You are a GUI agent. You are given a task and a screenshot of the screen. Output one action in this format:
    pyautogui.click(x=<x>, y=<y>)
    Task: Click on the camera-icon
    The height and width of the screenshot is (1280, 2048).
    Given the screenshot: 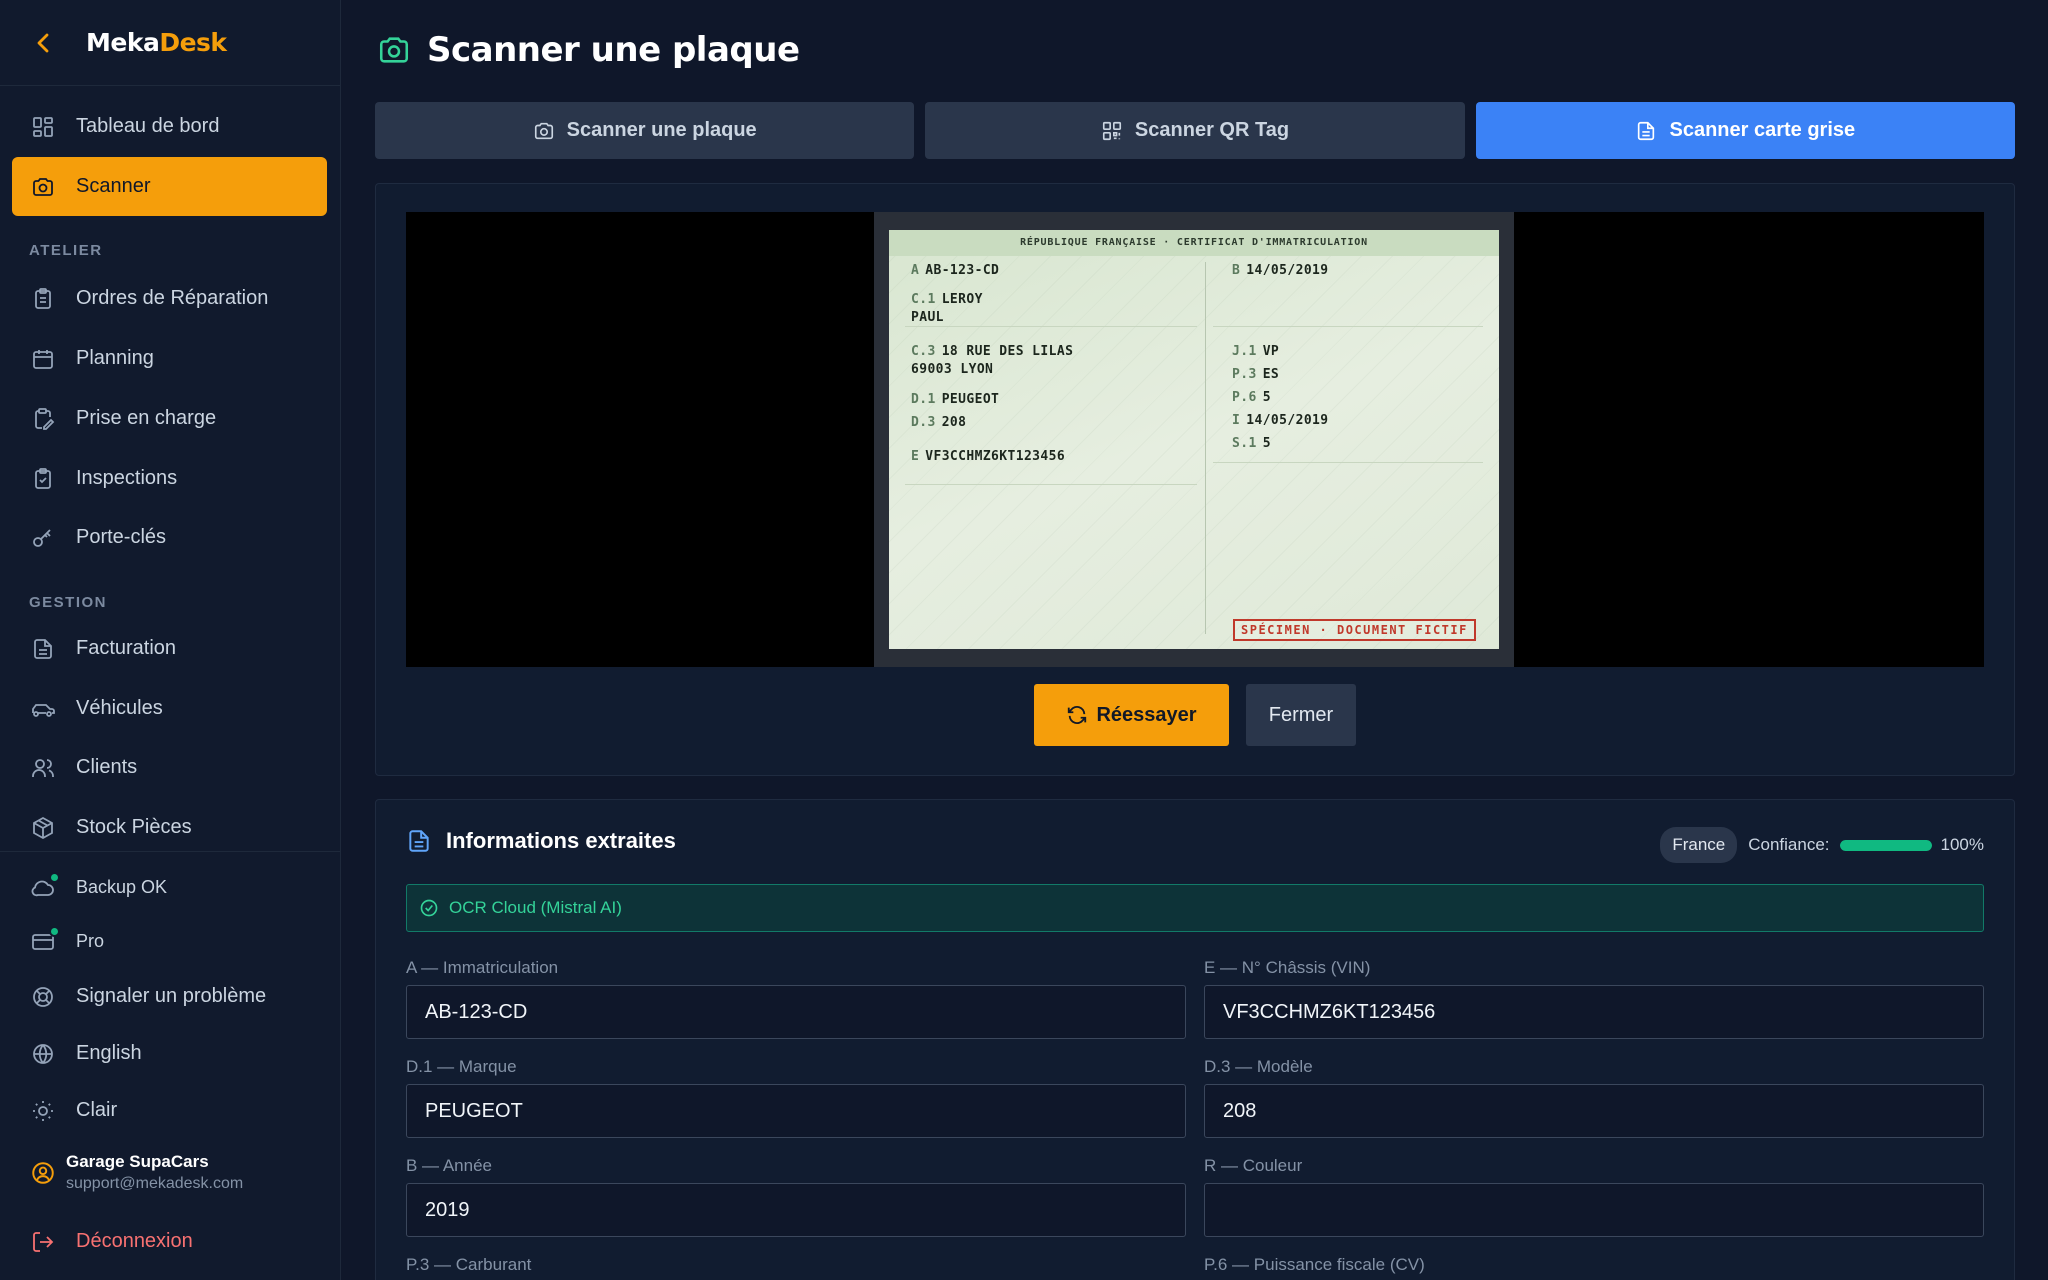 What is the action you would take?
    pyautogui.click(x=544, y=131)
    